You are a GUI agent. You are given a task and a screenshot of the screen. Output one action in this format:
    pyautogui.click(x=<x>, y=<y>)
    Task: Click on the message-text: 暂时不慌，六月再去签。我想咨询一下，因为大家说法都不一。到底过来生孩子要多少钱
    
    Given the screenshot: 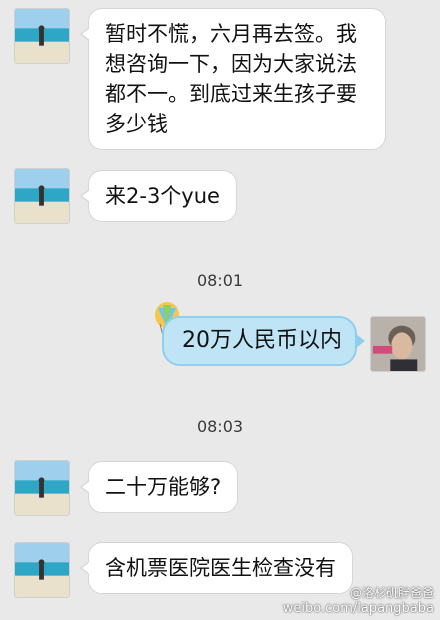 What is the action you would take?
    pyautogui.click(x=231, y=79)
    